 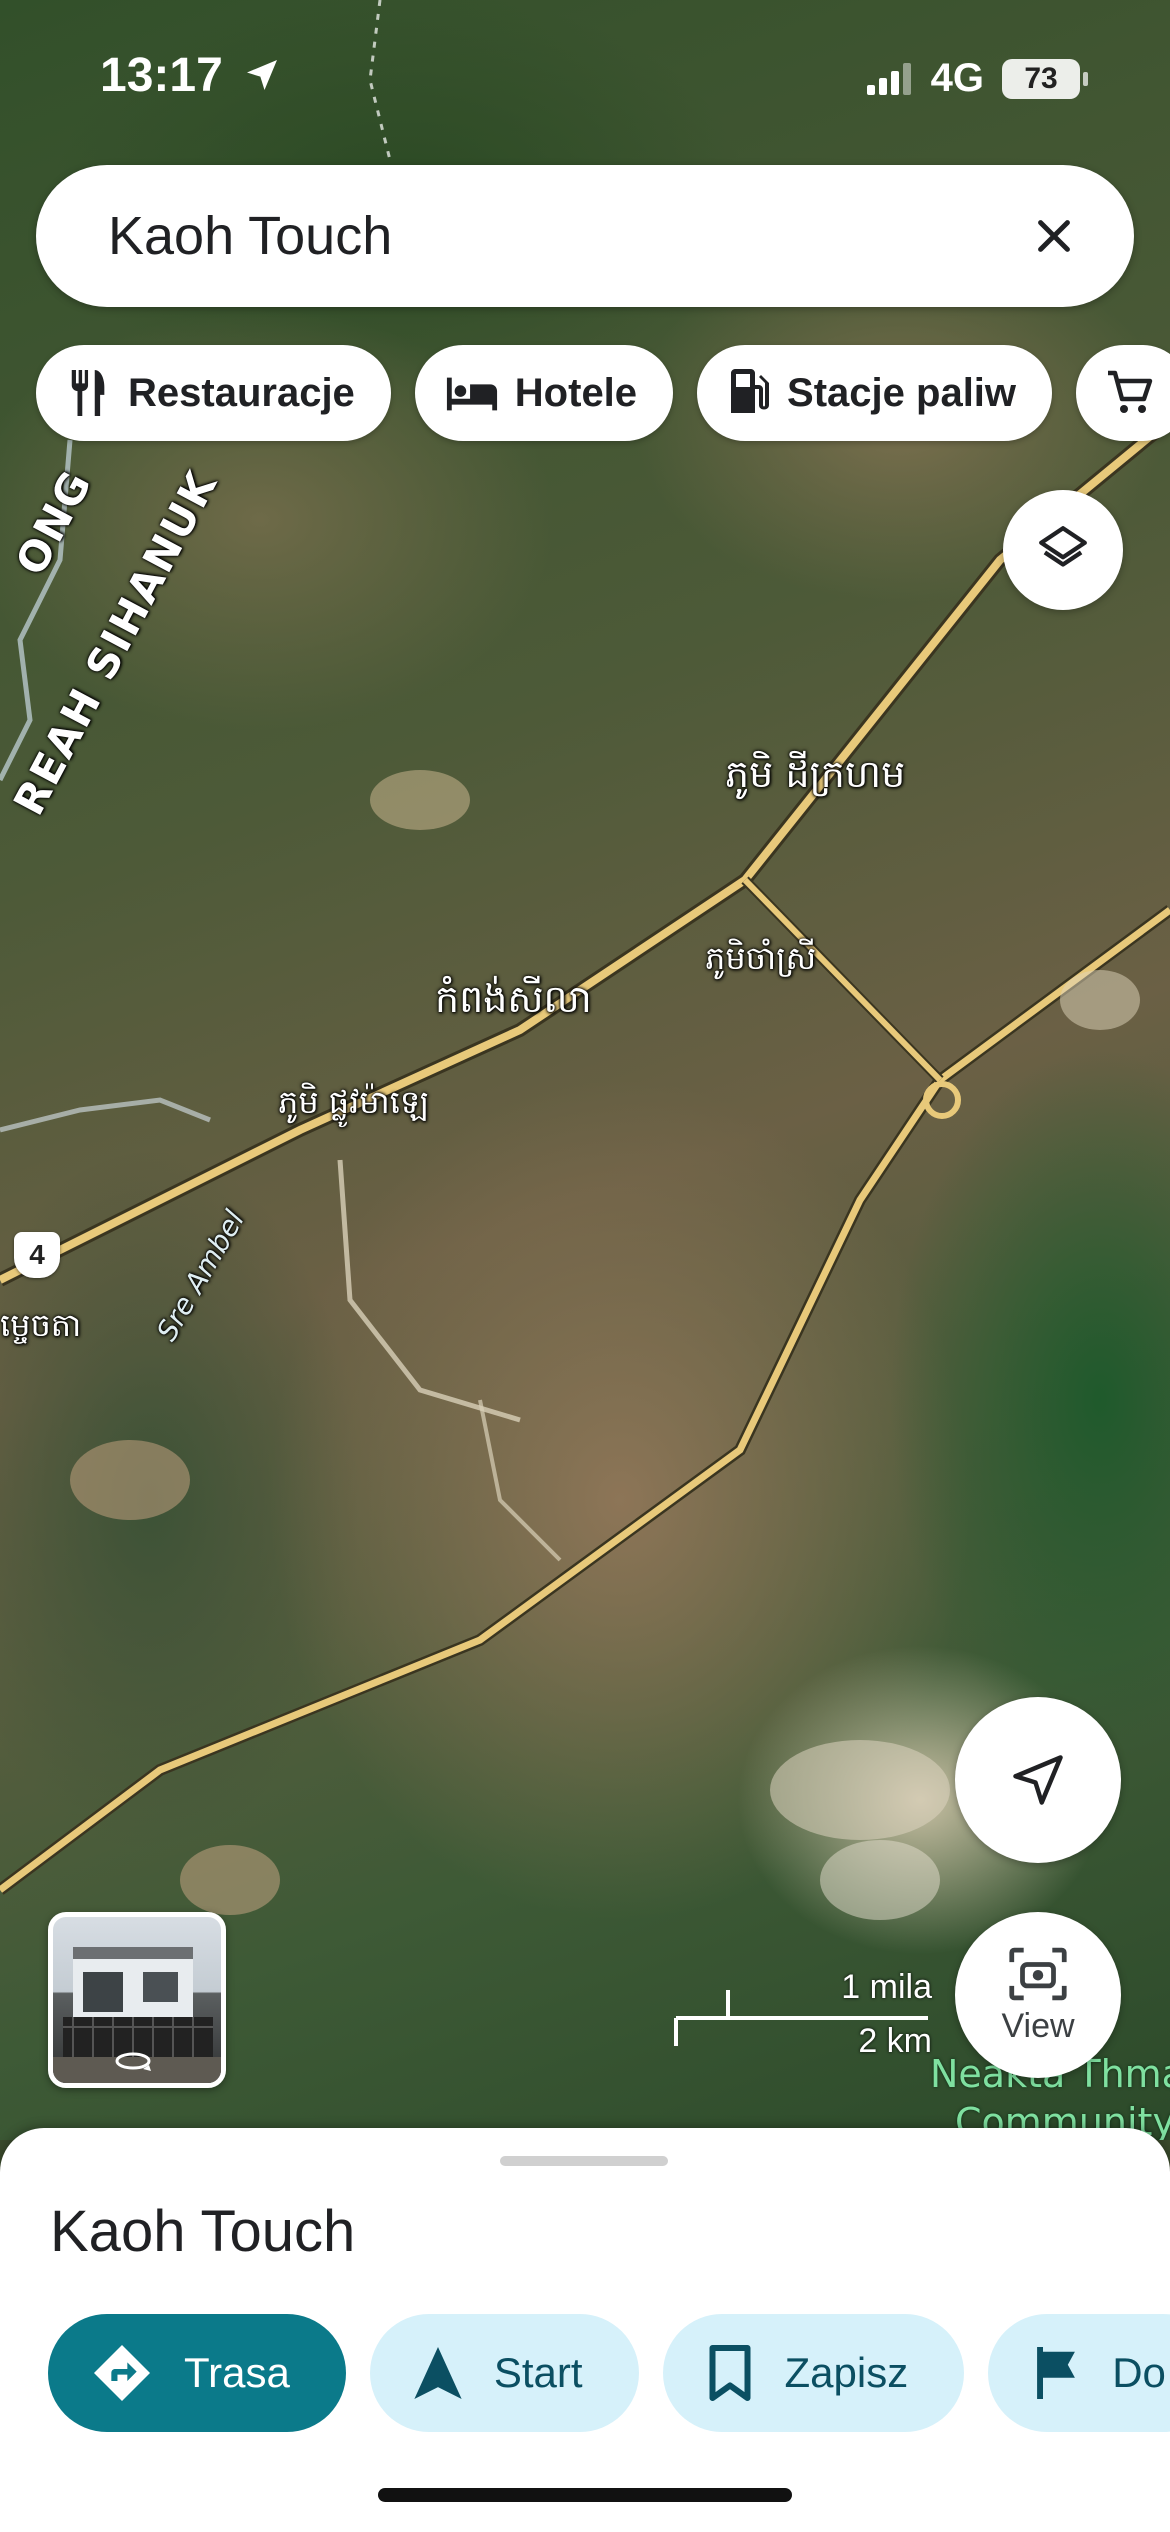 I want to click on chip-shopping, so click(x=1123, y=393).